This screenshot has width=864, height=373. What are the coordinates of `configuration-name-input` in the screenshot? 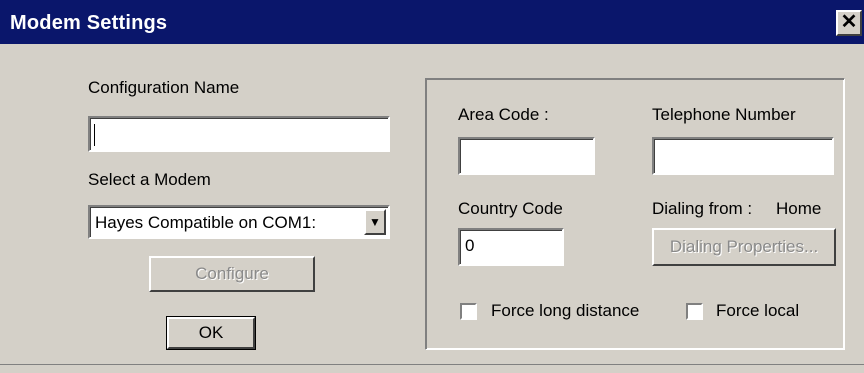 It's located at (239, 134).